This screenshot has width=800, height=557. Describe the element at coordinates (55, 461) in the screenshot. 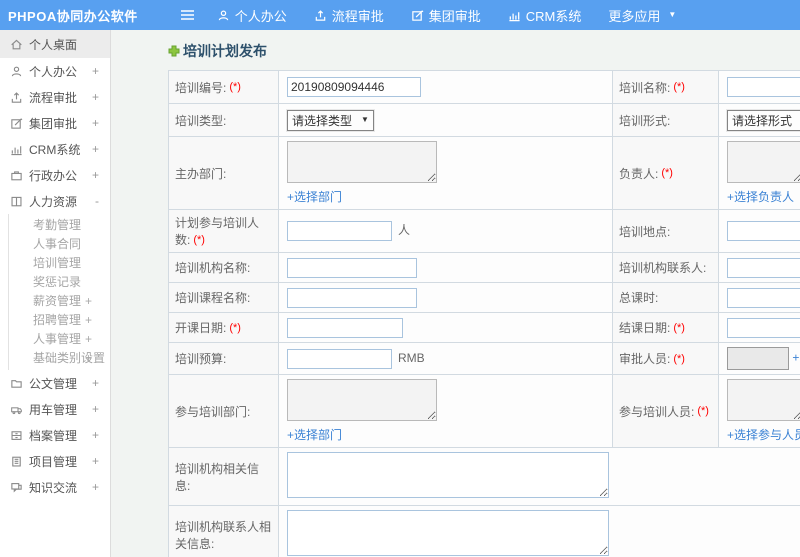

I see `sidebar-item-project: 项目管理 +` at that location.